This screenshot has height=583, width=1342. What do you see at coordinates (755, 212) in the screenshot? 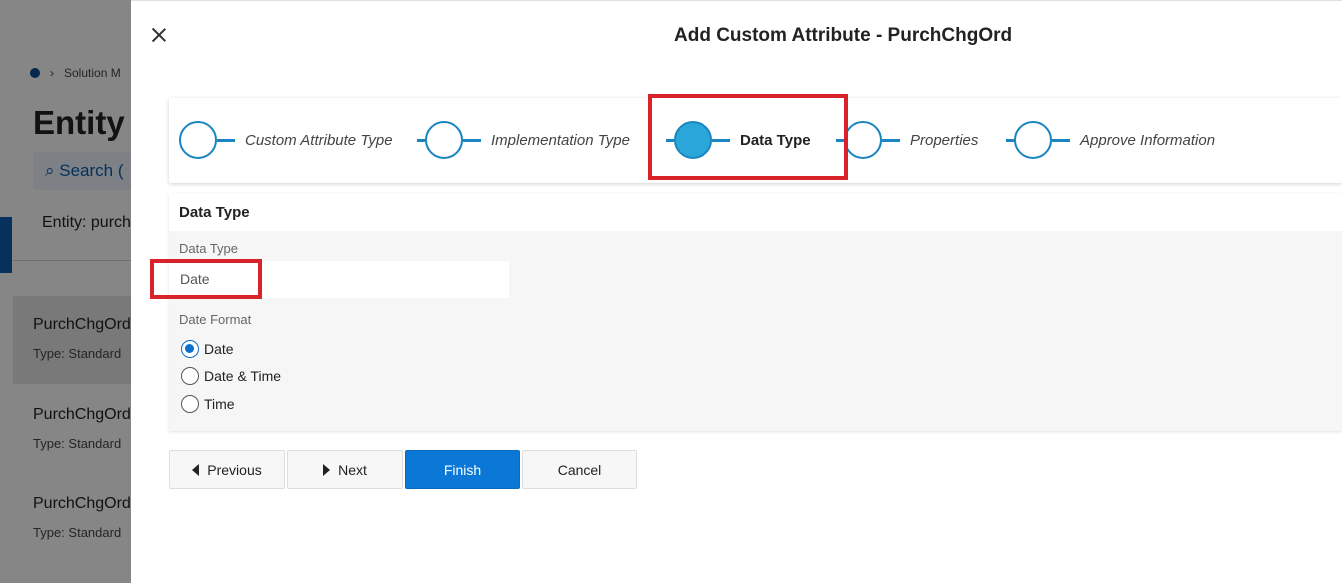
I see `section-title: Data Type` at bounding box center [755, 212].